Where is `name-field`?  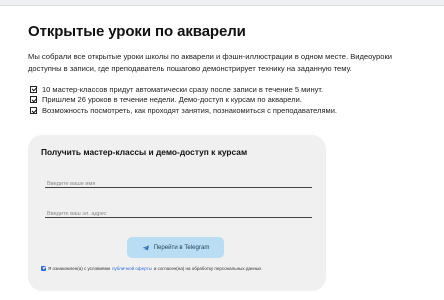 name-field is located at coordinates (178, 182).